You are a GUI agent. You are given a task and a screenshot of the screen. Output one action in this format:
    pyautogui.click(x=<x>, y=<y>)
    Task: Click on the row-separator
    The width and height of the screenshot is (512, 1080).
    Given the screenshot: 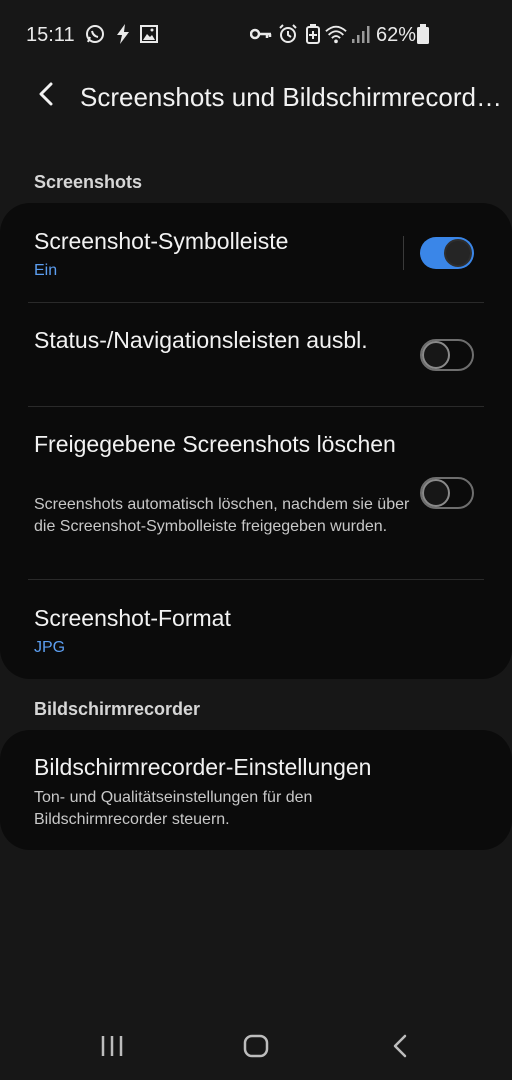 What is the action you would take?
    pyautogui.click(x=403, y=253)
    